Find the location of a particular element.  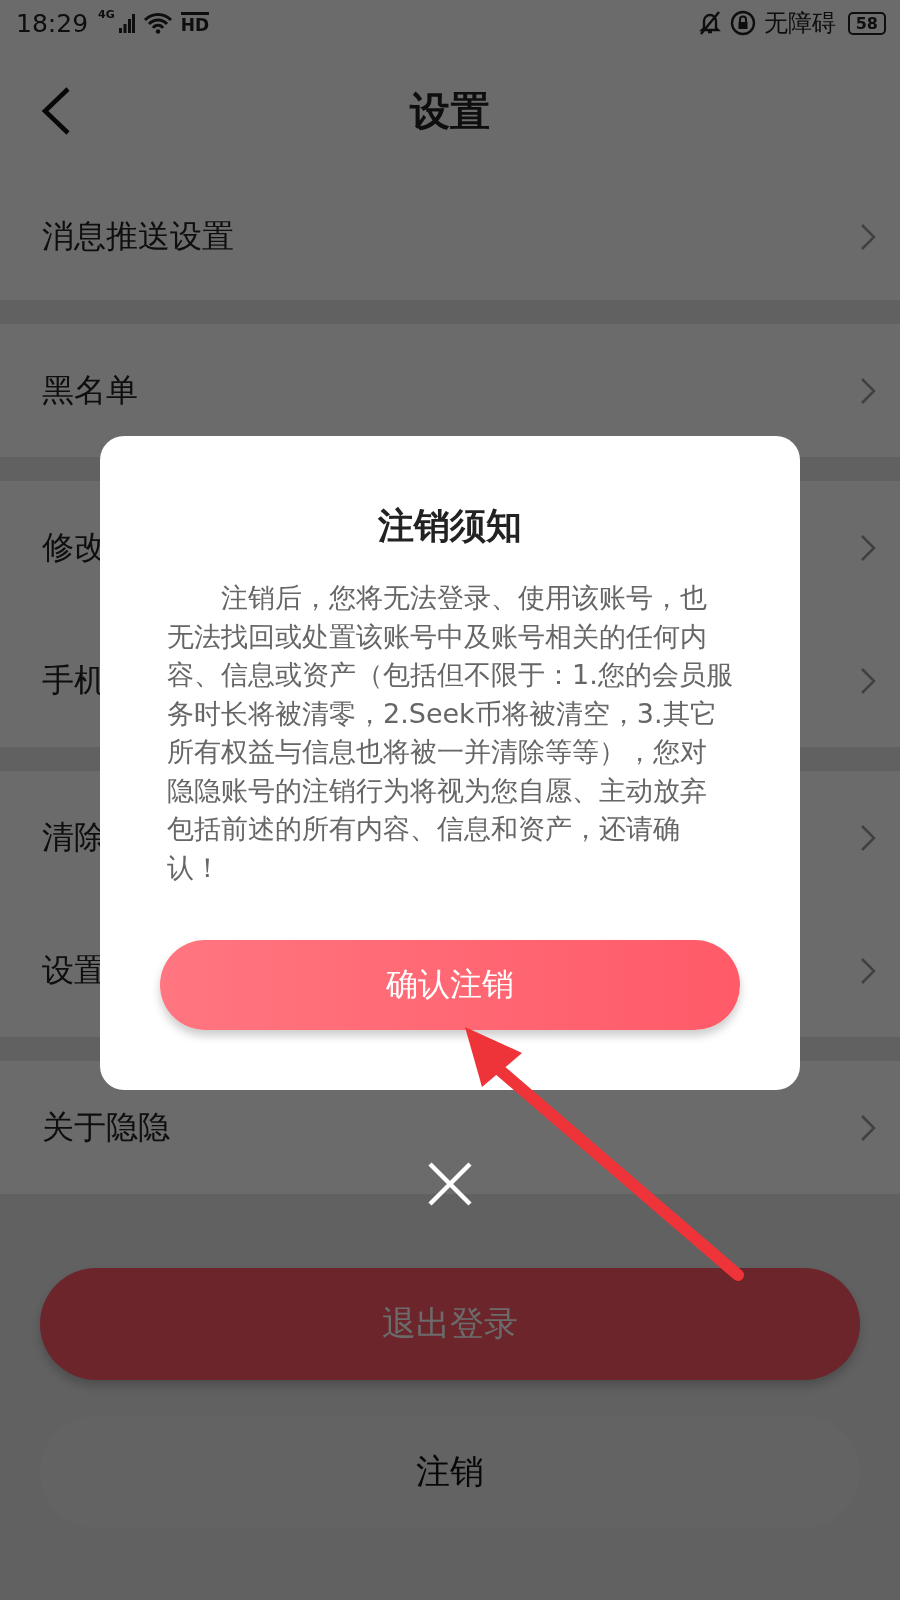

accessibility-label: 无障碍 is located at coordinates (799, 23).